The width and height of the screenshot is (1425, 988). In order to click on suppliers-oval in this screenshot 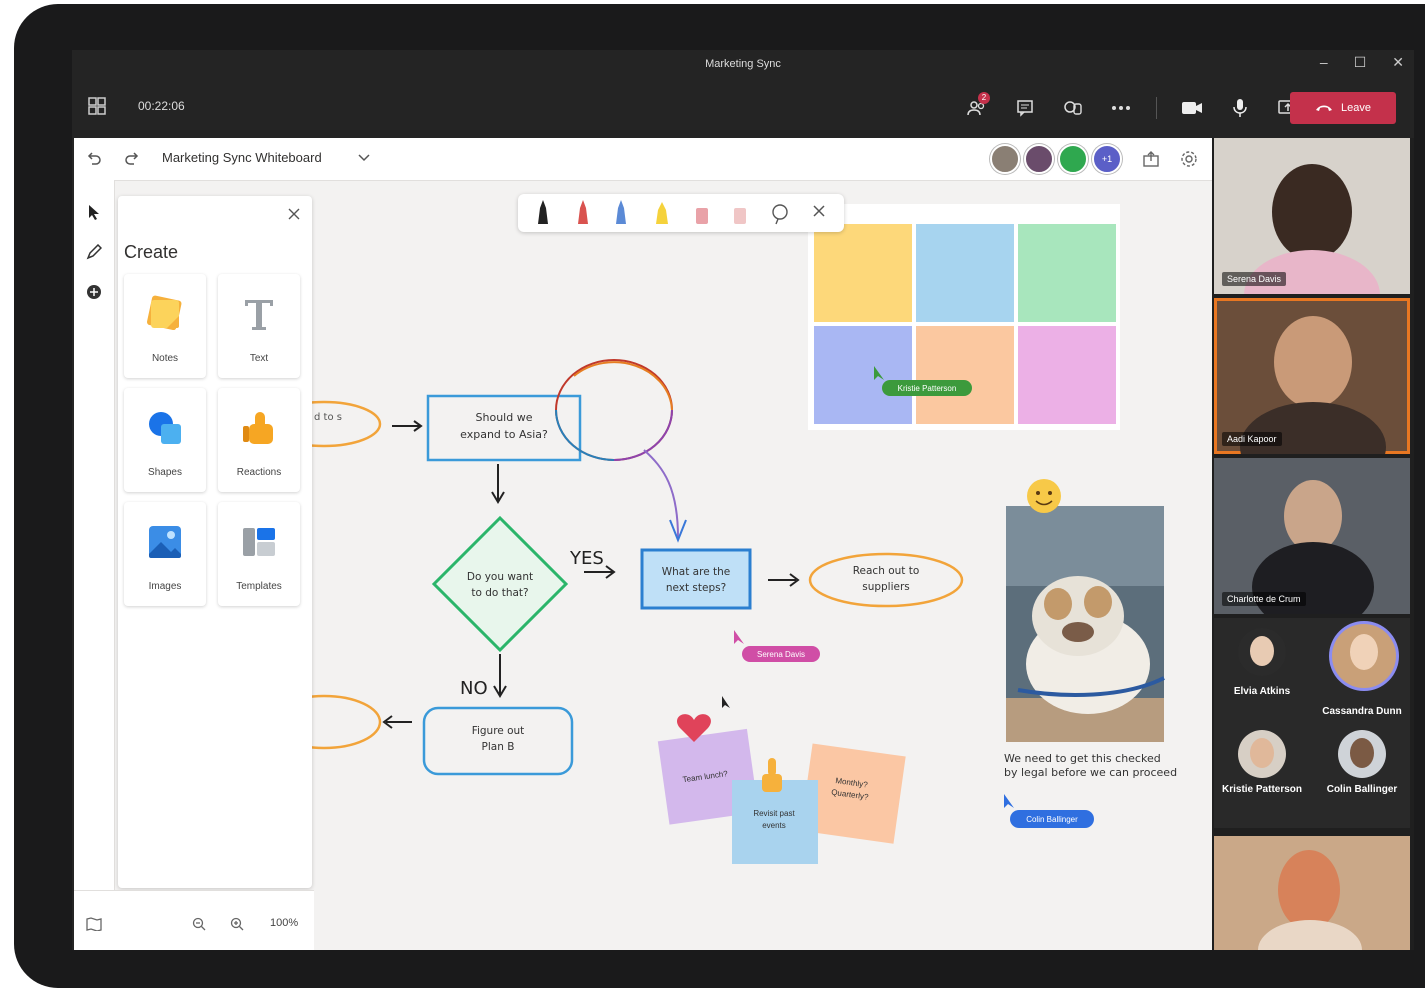, I will do `click(886, 580)`.